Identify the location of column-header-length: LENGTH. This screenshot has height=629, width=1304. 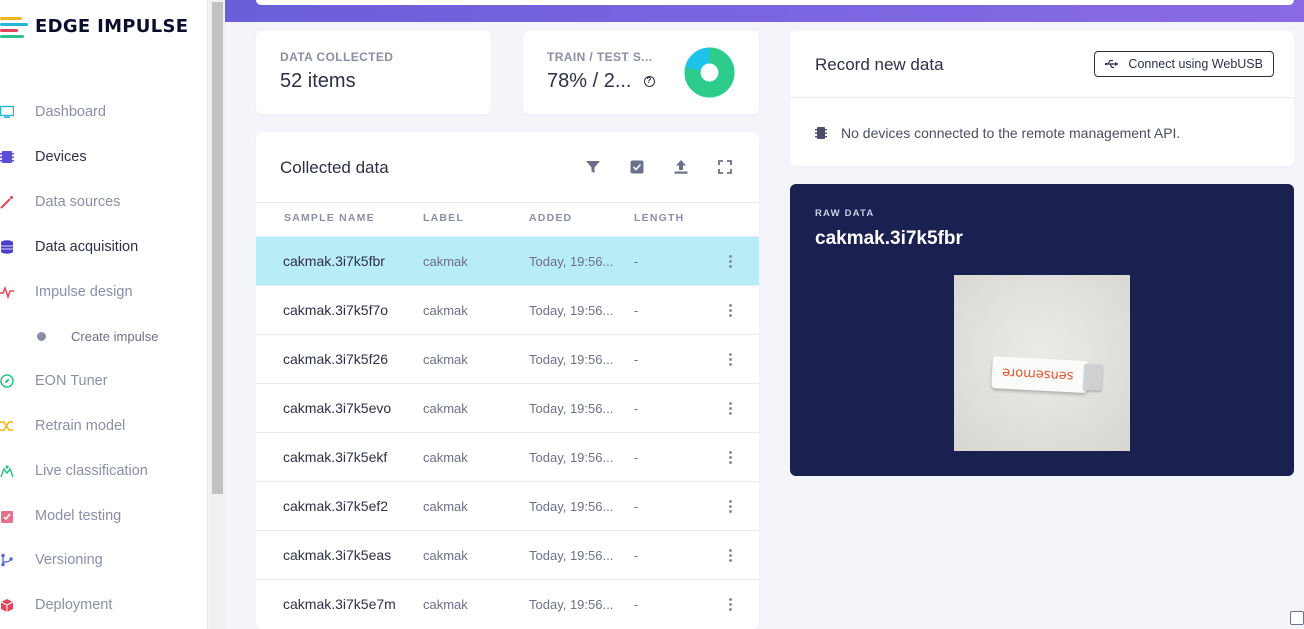
(659, 218).